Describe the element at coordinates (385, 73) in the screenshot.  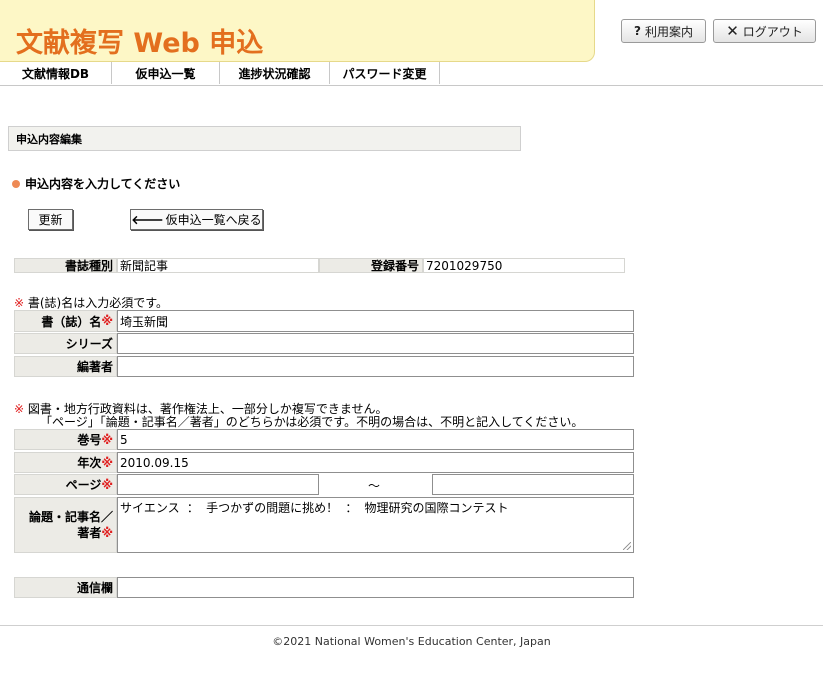
I see `nav-item-password: パスワード変更` at that location.